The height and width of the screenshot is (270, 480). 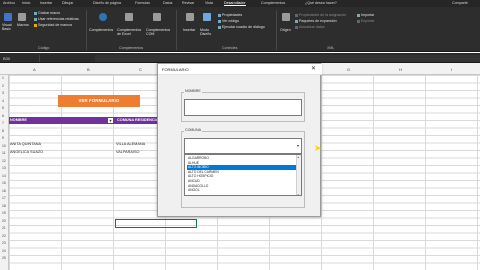 I want to click on row-header: 6, so click(x=3, y=116).